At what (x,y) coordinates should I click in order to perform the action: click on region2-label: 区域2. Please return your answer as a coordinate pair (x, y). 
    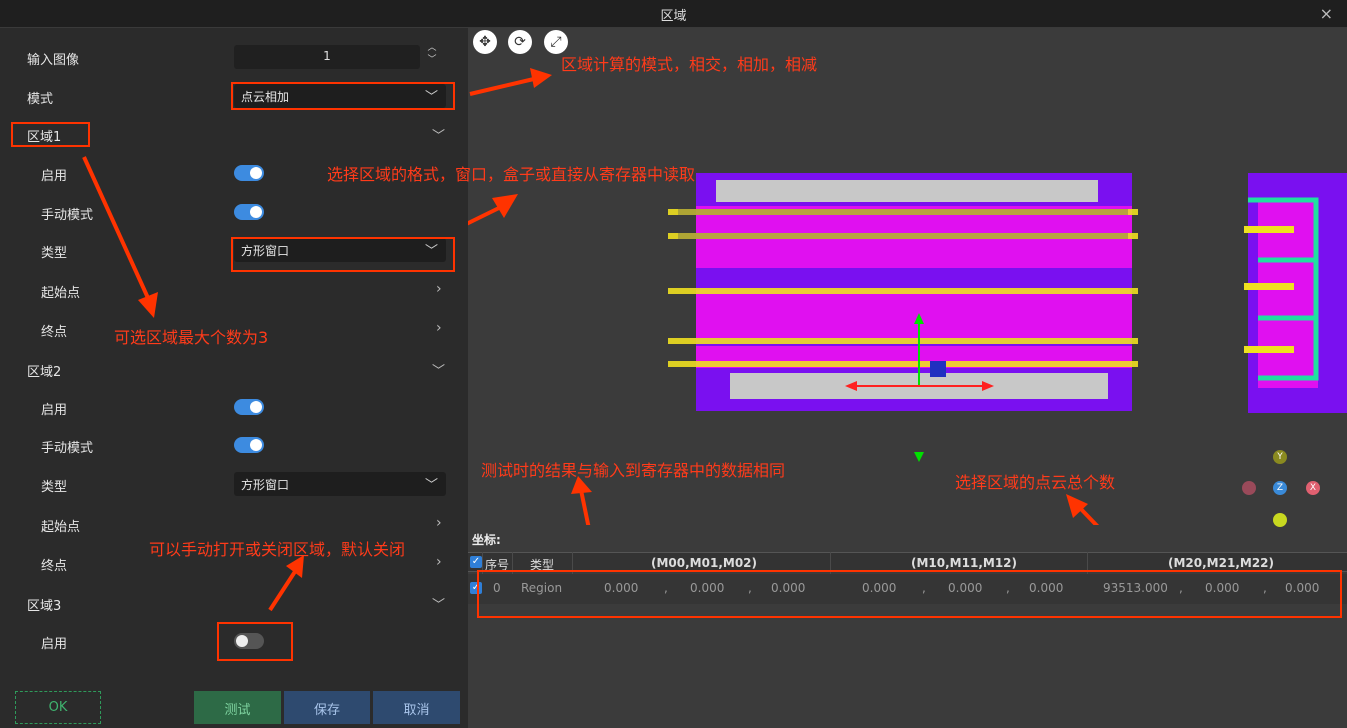
    Looking at the image, I should click on (44, 372).